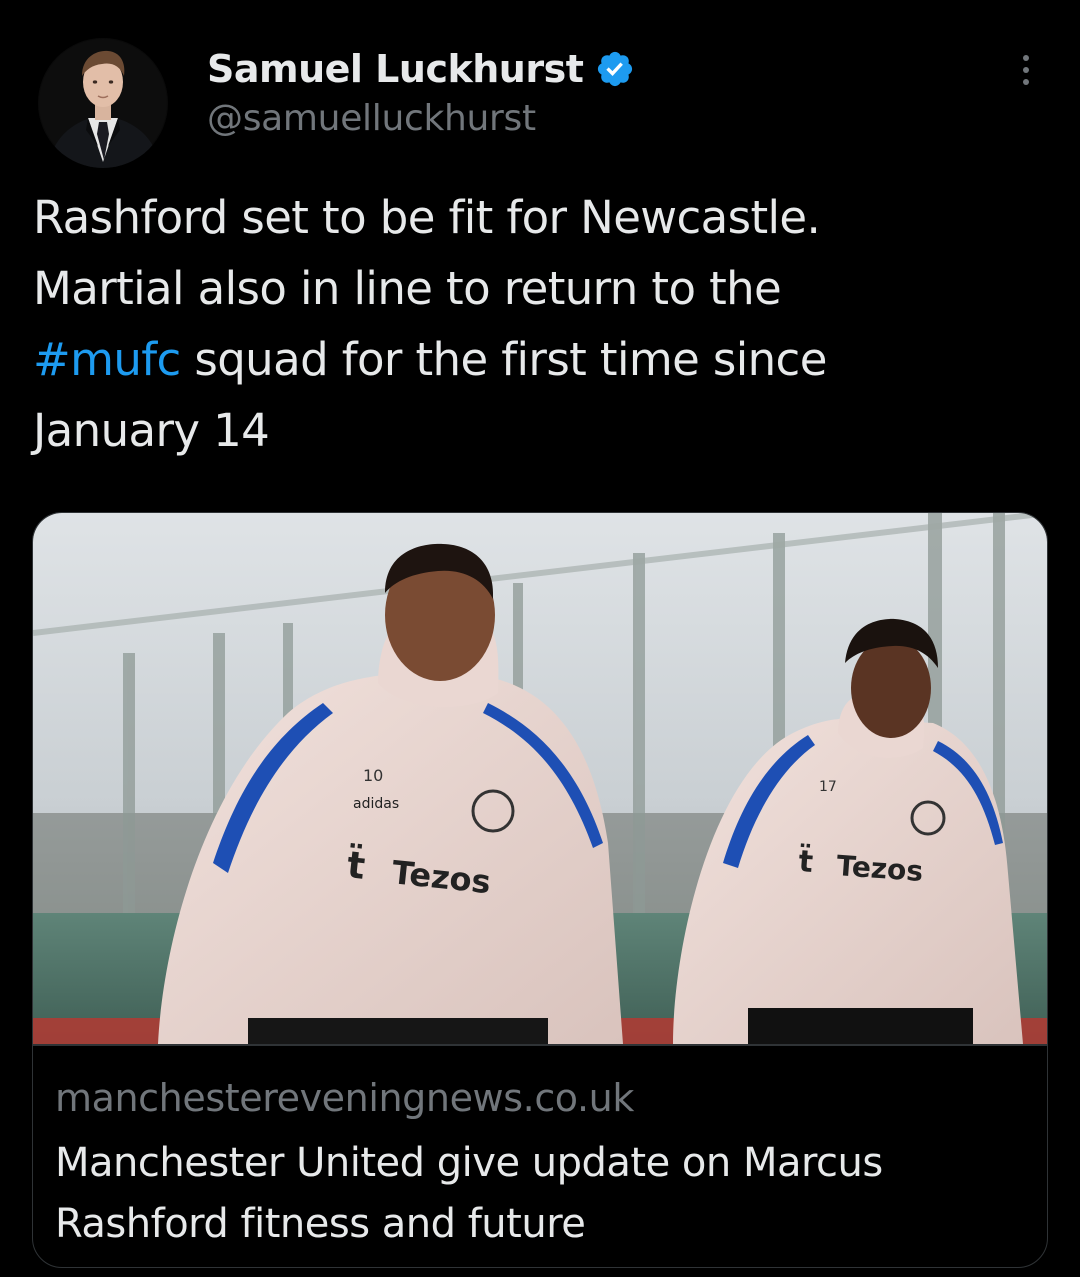 The height and width of the screenshot is (1277, 1080). Describe the element at coordinates (395, 69) in the screenshot. I see `display-name: Samuel Luckhurst` at that location.